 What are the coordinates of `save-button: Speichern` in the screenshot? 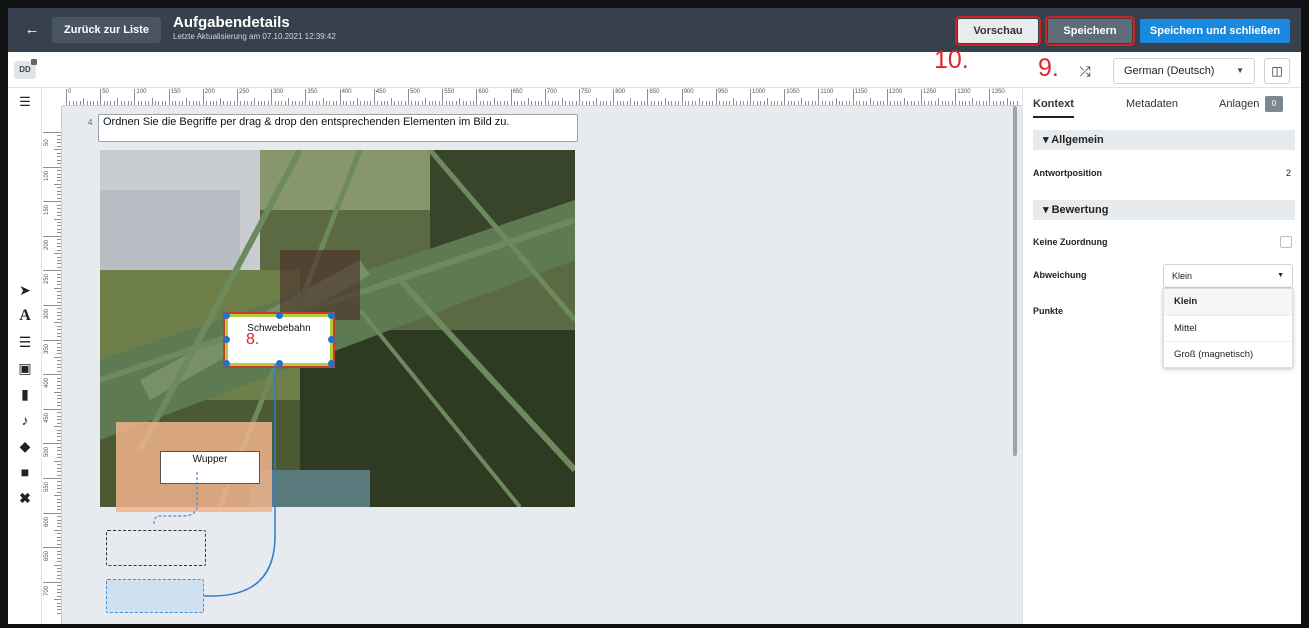 It's located at (1090, 31).